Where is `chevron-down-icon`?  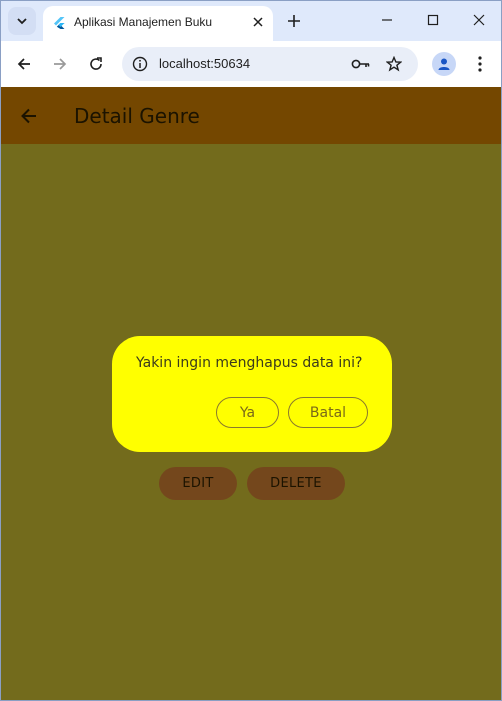
chevron-down-icon is located at coordinates (22, 21).